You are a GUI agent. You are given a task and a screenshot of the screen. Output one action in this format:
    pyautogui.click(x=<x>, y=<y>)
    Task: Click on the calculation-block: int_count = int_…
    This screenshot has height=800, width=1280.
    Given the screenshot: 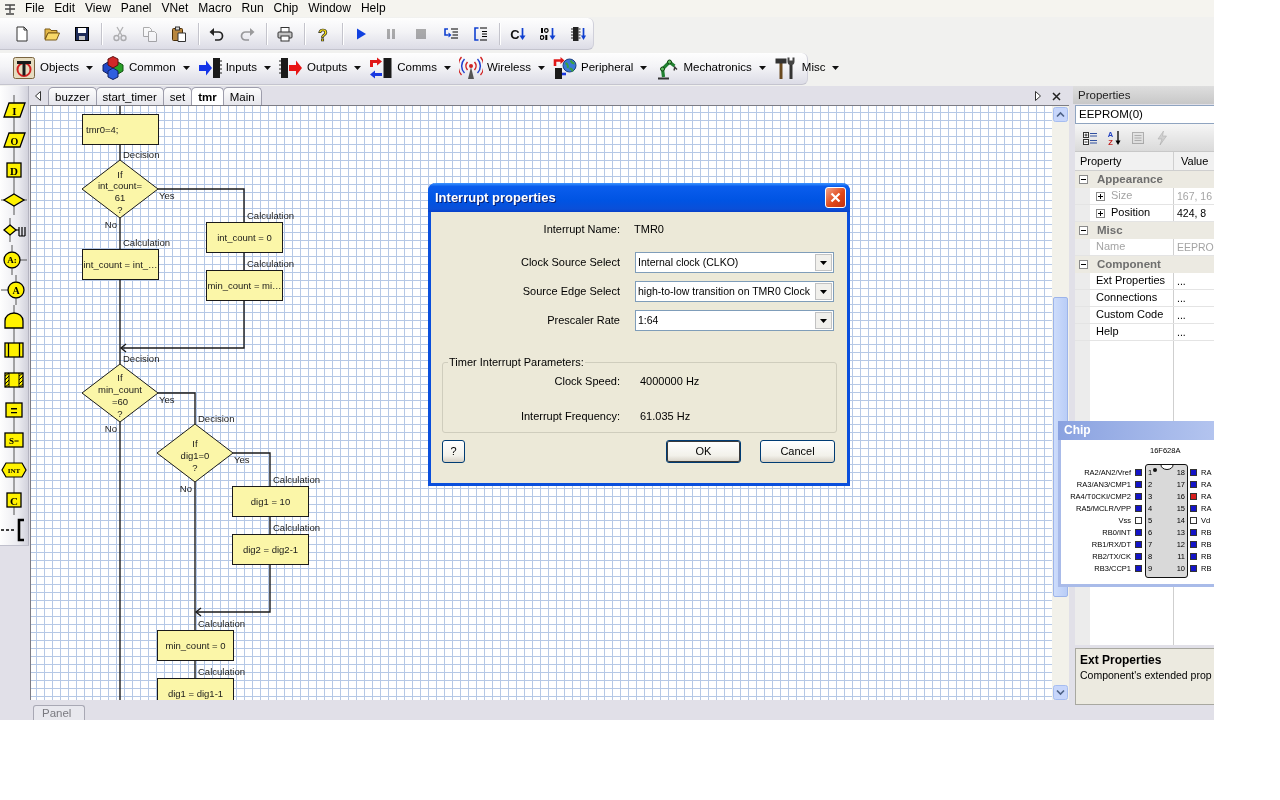 What is the action you would take?
    pyautogui.click(x=120, y=264)
    